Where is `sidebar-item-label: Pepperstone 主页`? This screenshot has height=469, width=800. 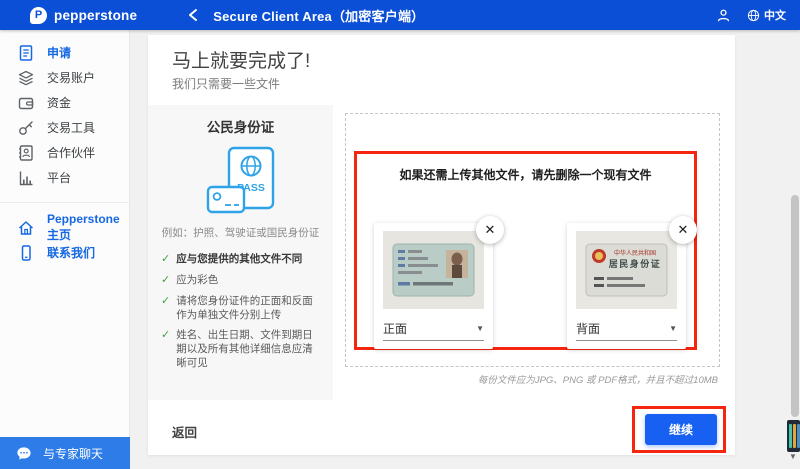
sidebar-item-label: Pepperstone 主页 is located at coordinates (83, 227).